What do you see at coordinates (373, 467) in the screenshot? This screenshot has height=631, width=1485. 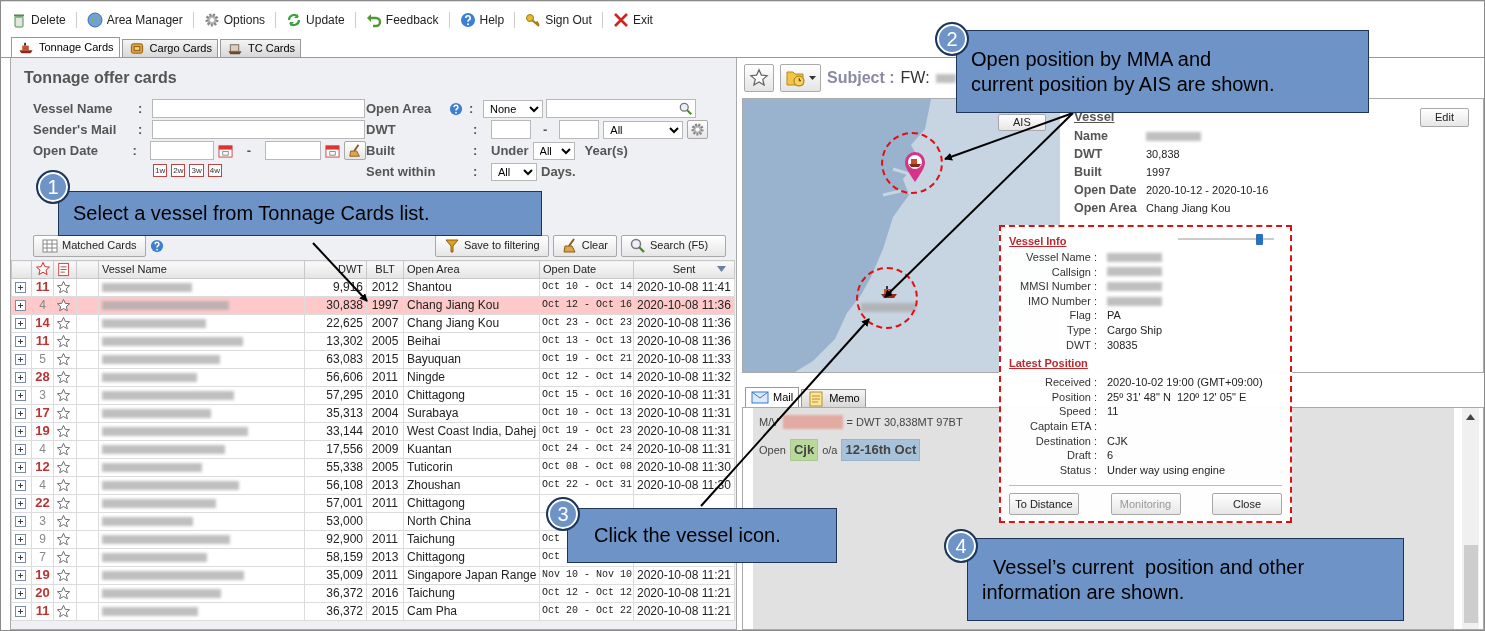 I see `table-row: 12 55,338 2005 Tuticorin Oct 08 - Oct 08 2020-10-08 11:30` at bounding box center [373, 467].